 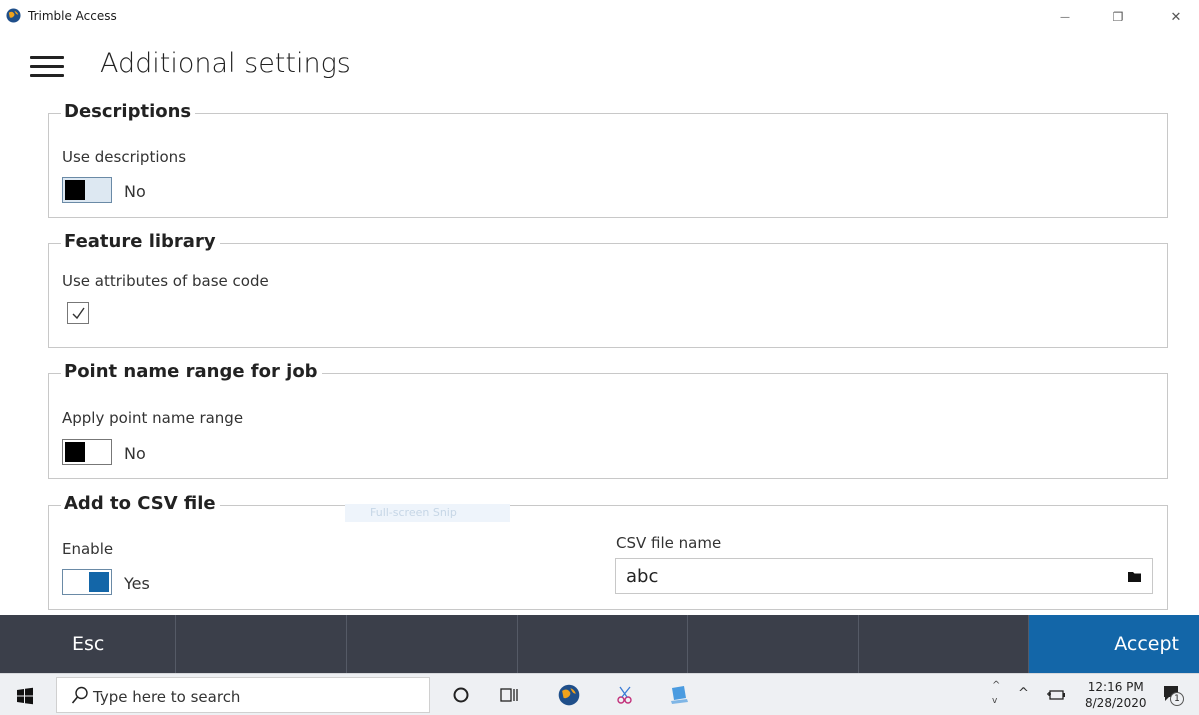 I want to click on checkmark-icon, so click(x=78, y=313).